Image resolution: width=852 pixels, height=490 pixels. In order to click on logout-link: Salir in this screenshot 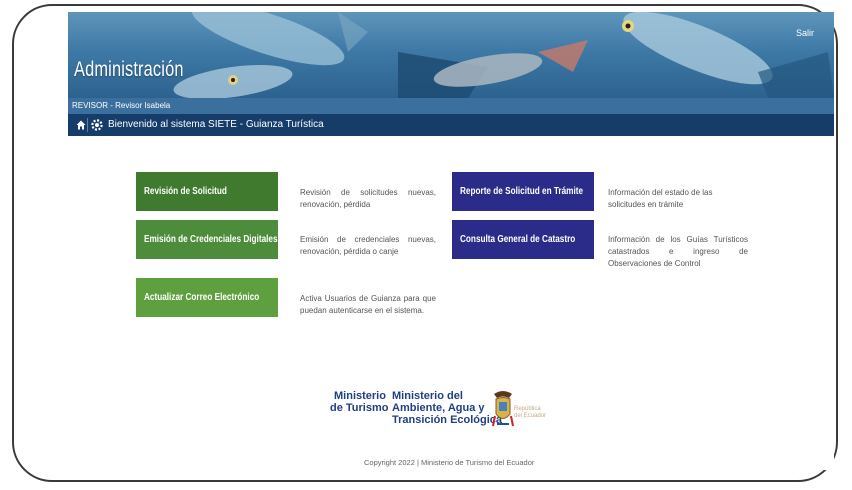, I will do `click(805, 33)`.